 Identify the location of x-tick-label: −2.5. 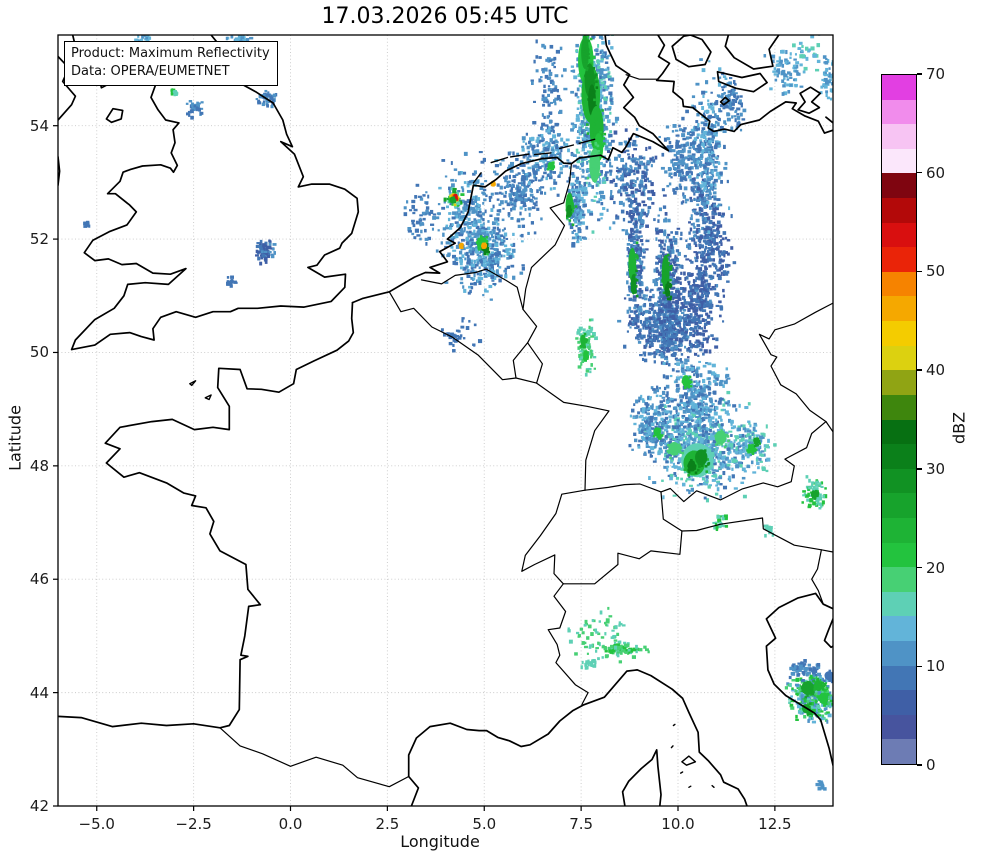
(193, 824).